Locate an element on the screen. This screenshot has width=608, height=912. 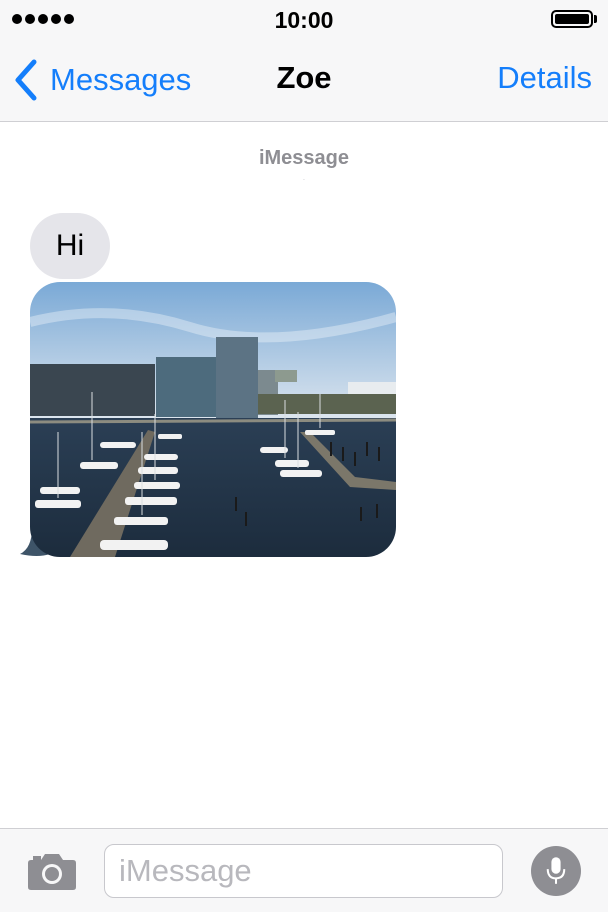
navigation-bar: Messages Zoe Details is located at coordinates (304, 81).